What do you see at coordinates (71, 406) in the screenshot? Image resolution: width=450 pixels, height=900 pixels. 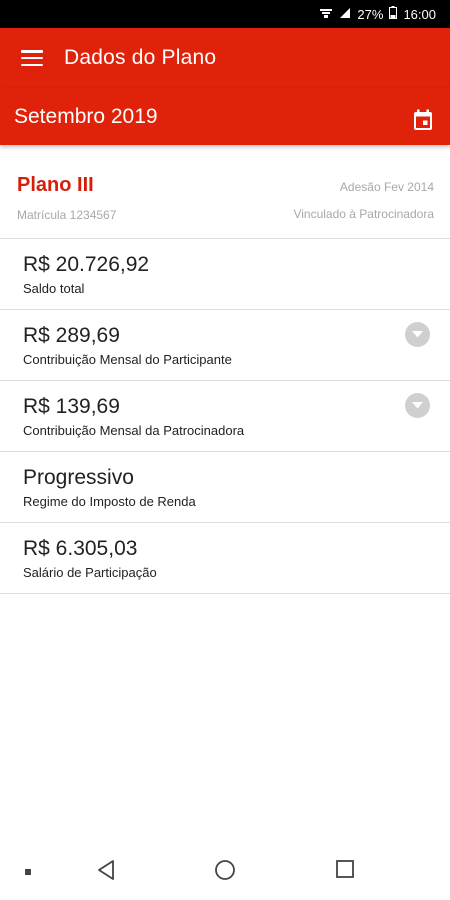 I see `row-value: R$ 139,69` at bounding box center [71, 406].